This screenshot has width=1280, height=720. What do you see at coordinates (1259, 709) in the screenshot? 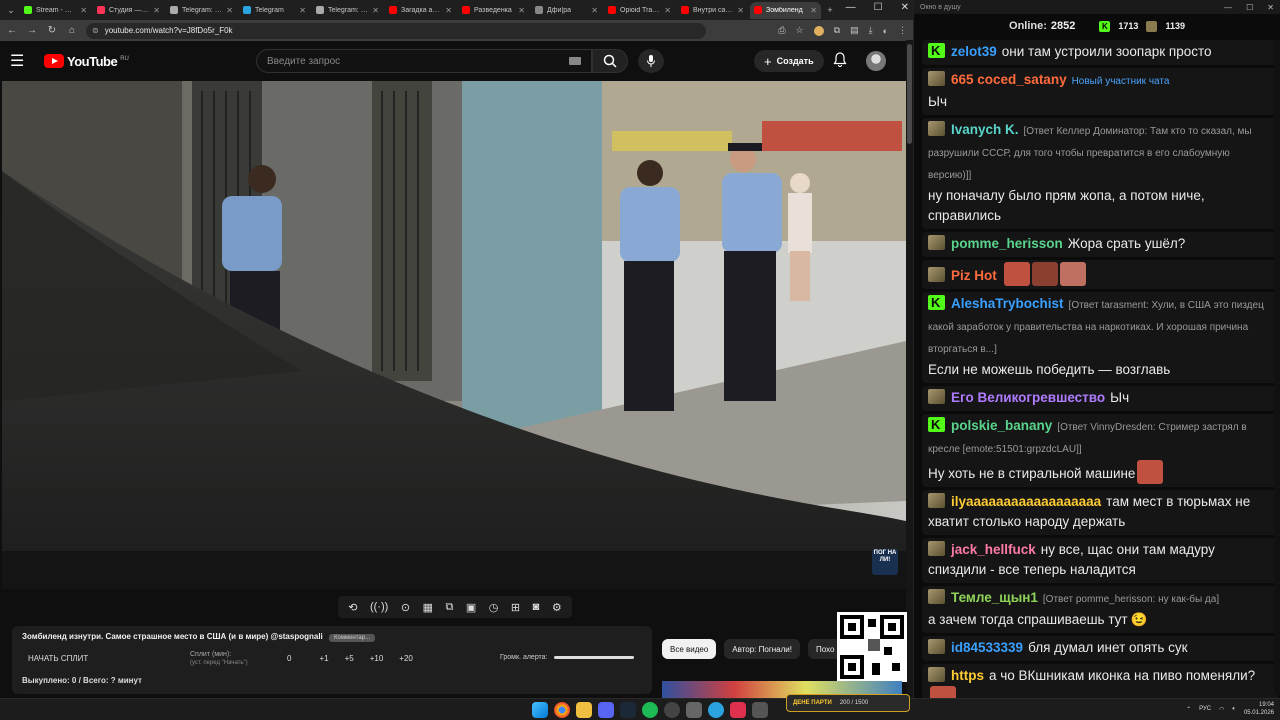
I see `clock: 19:04 05.01.2026` at bounding box center [1259, 709].